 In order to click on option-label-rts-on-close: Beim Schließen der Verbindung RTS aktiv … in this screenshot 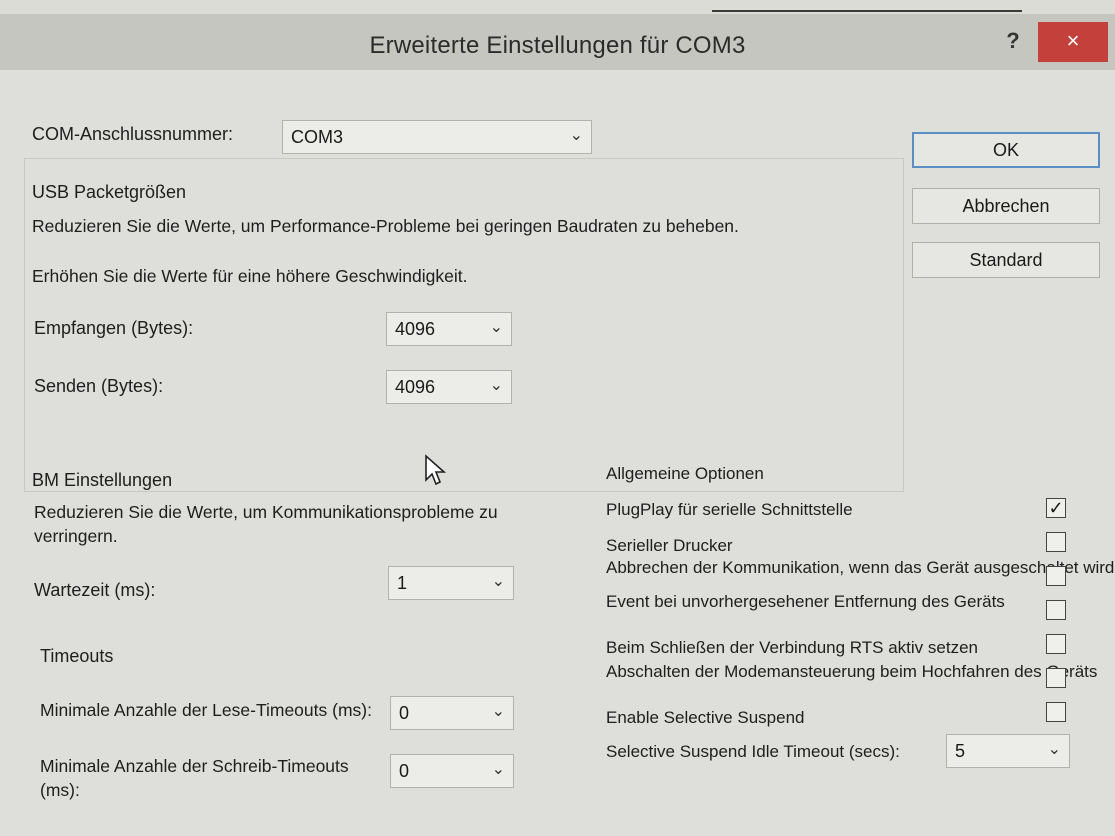, I will do `click(792, 647)`.